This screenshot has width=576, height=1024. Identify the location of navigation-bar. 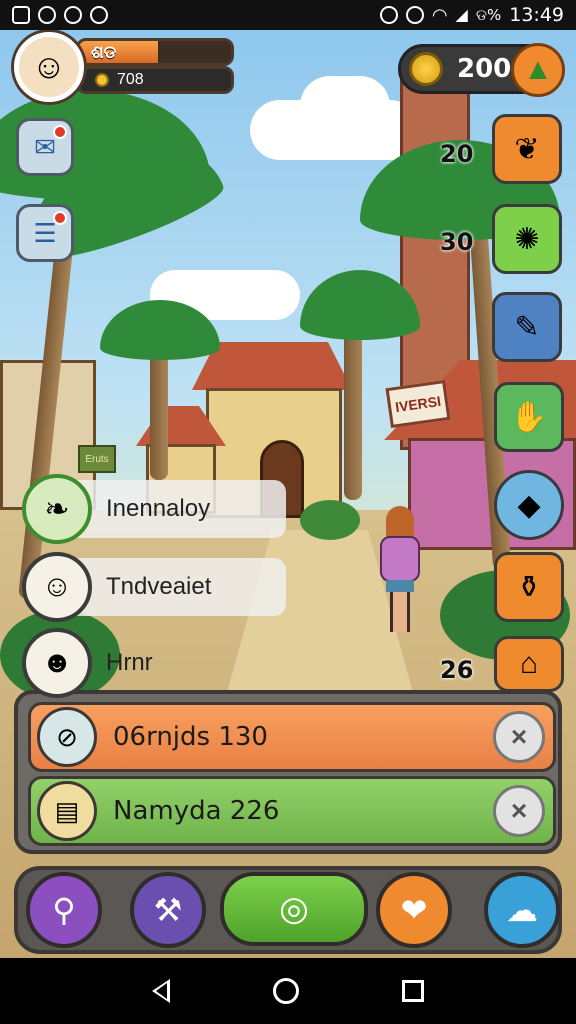
(288, 991).